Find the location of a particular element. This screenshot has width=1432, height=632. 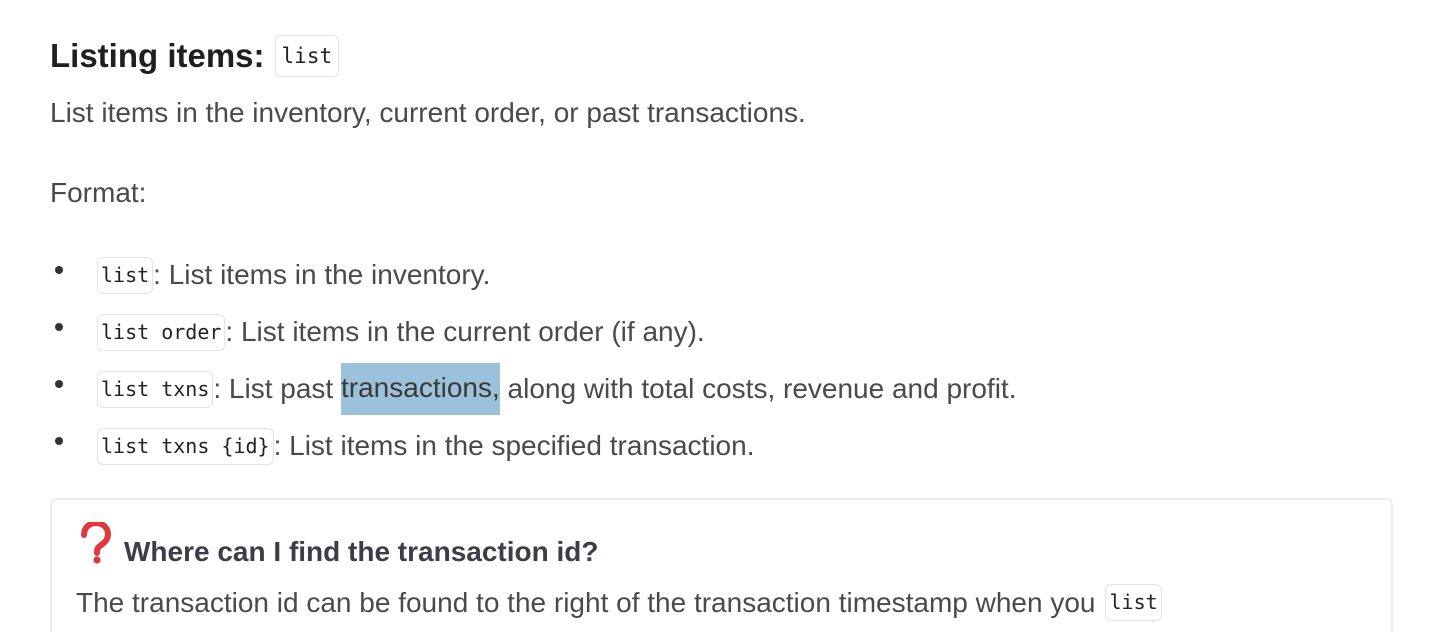

command-code: list is located at coordinates (125, 275).